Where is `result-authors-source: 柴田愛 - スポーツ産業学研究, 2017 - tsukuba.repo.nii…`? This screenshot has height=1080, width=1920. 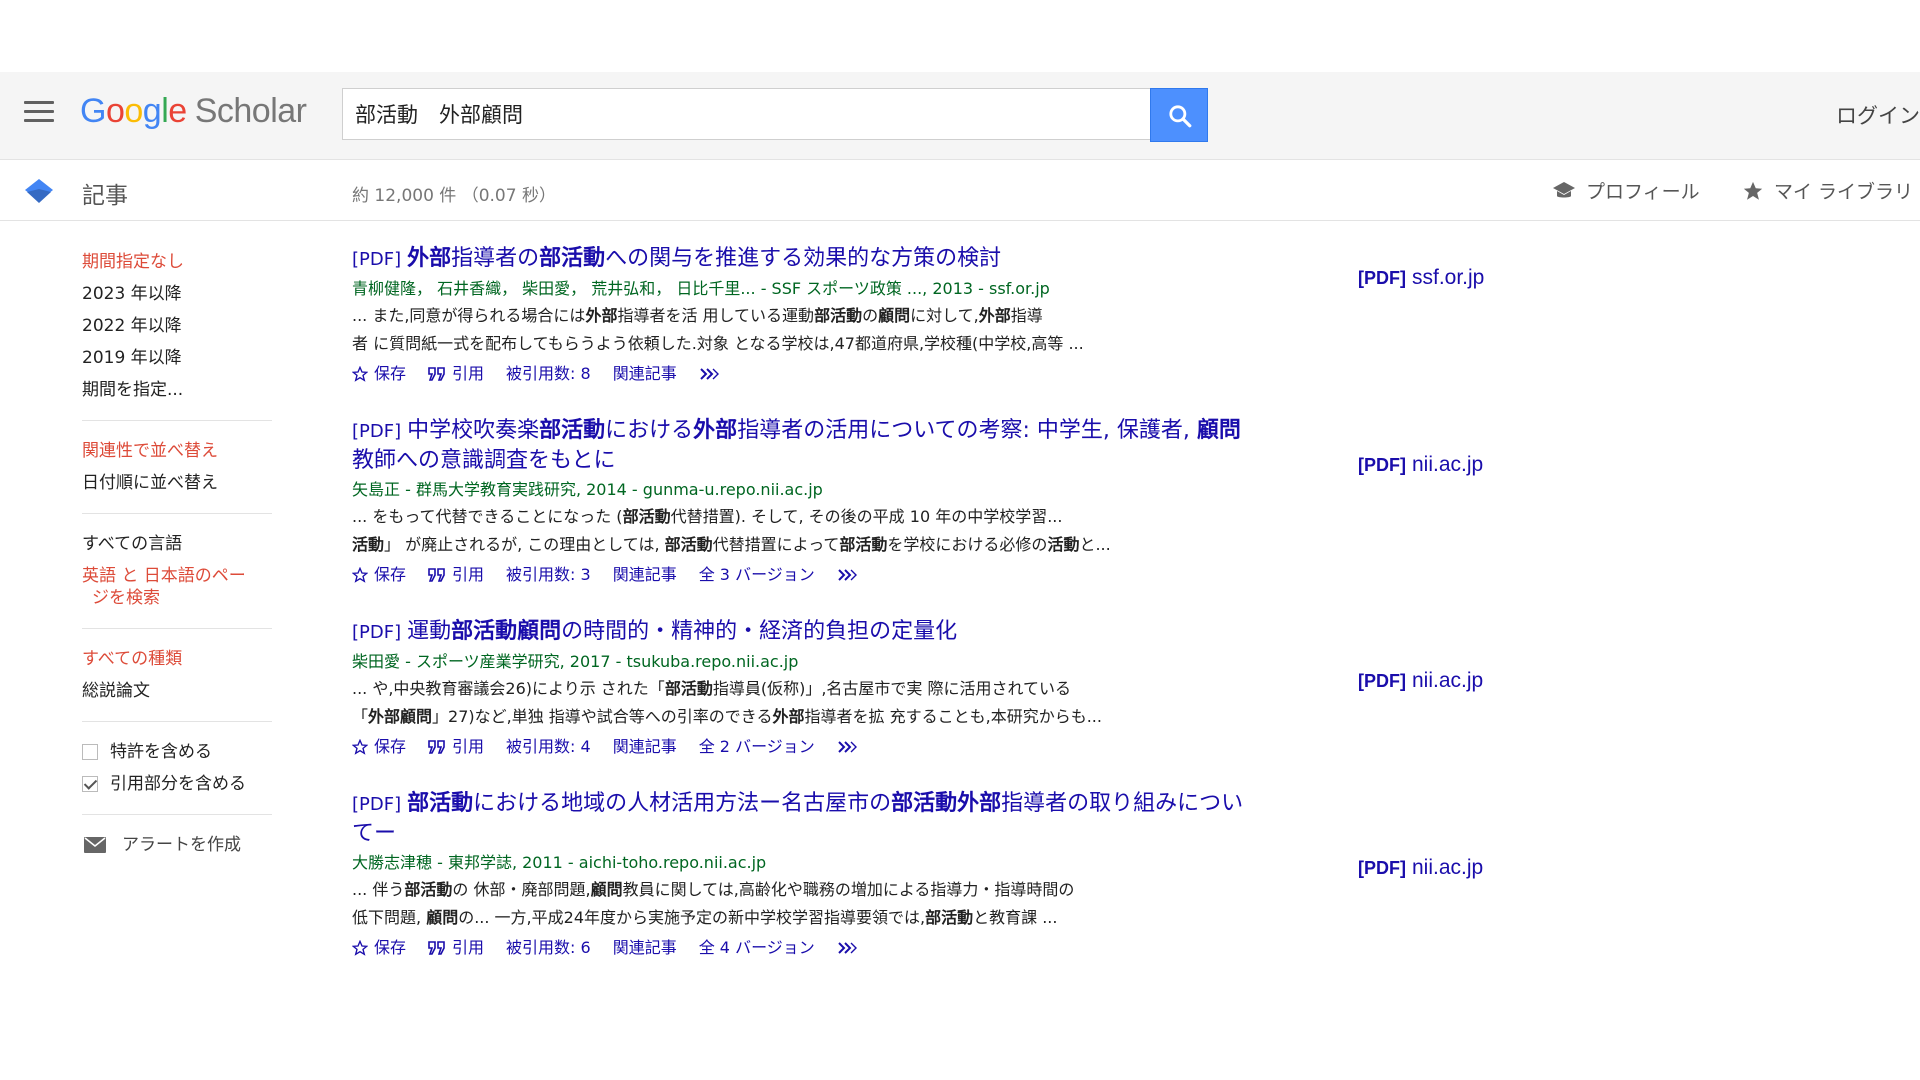 result-authors-source: 柴田愛 - スポーツ産業学研究, 2017 - tsukuba.repo.nii… is located at coordinates (575, 661).